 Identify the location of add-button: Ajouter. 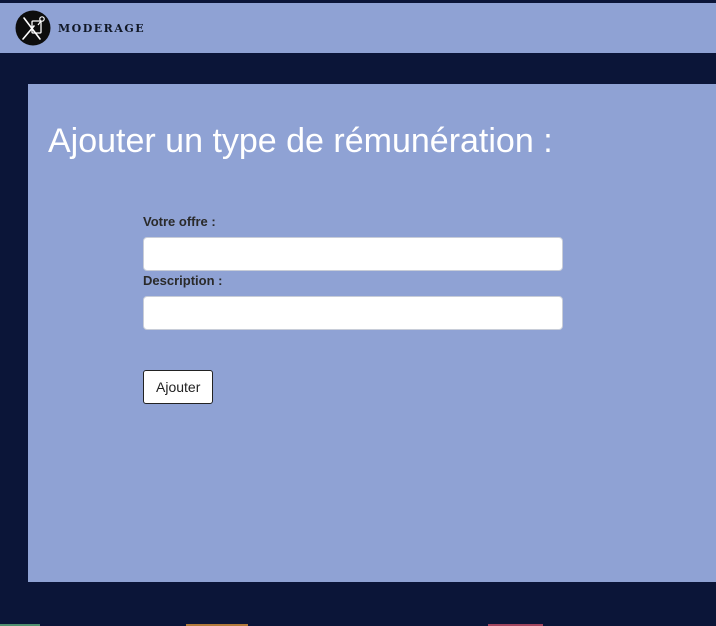
(178, 387).